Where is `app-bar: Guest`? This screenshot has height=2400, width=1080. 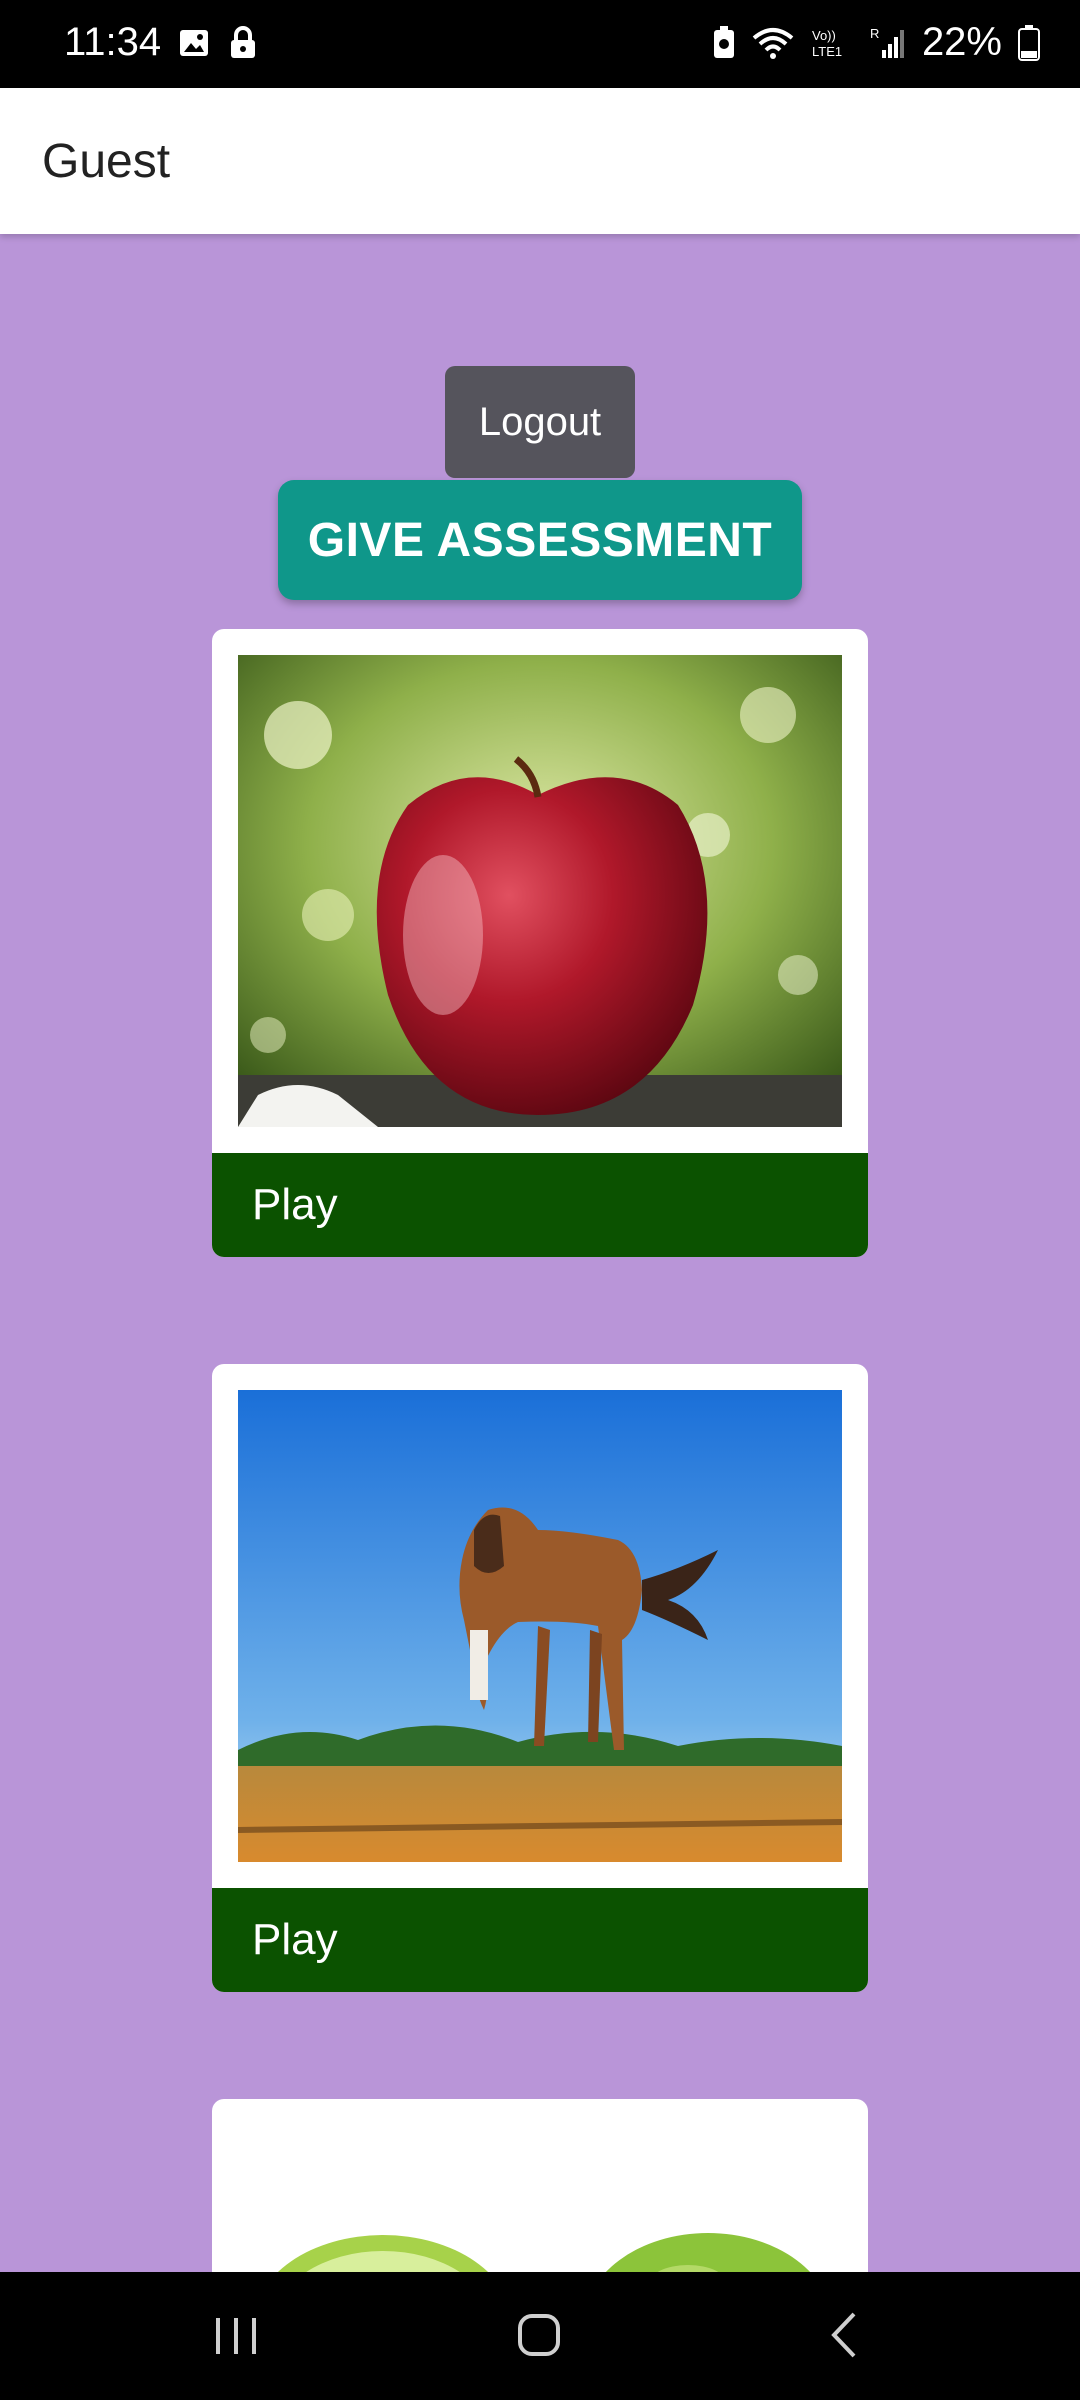 app-bar: Guest is located at coordinates (540, 161).